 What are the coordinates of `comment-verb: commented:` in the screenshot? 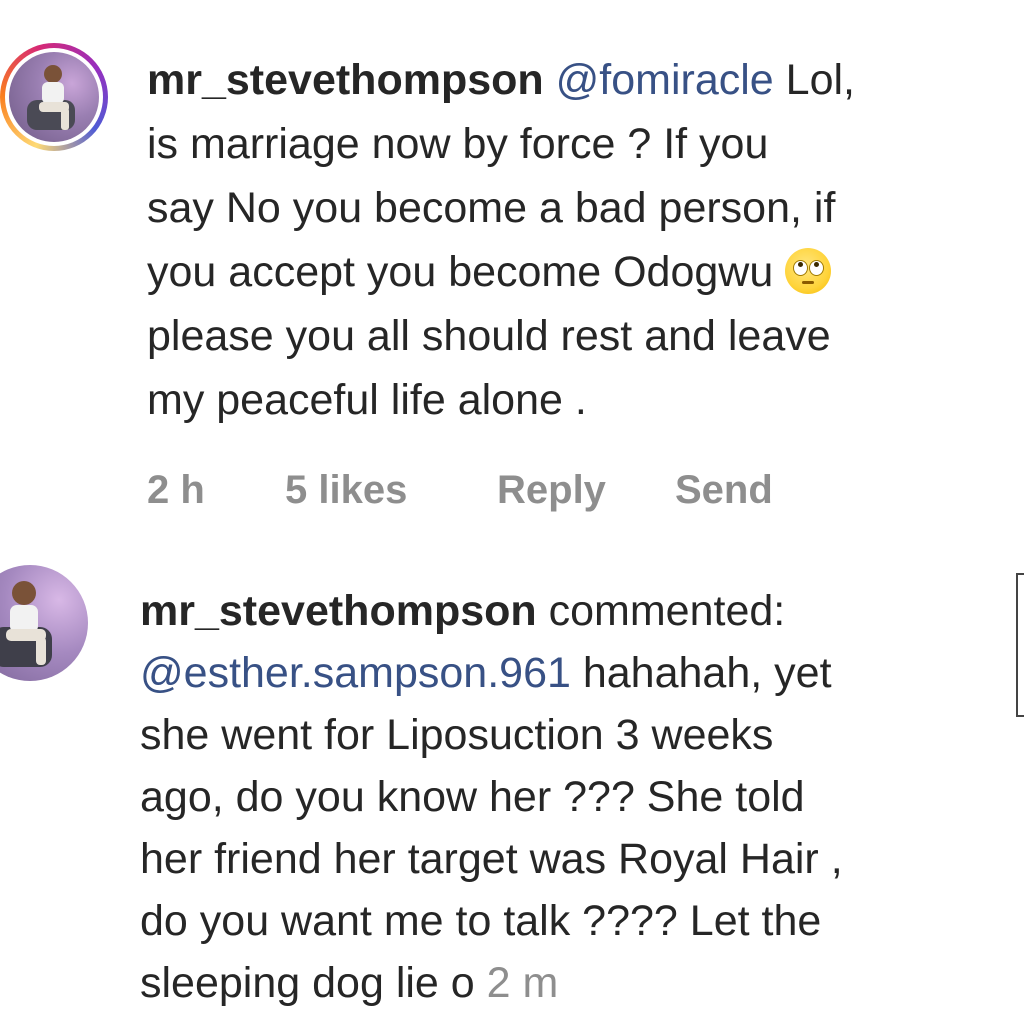 It's located at (661, 611).